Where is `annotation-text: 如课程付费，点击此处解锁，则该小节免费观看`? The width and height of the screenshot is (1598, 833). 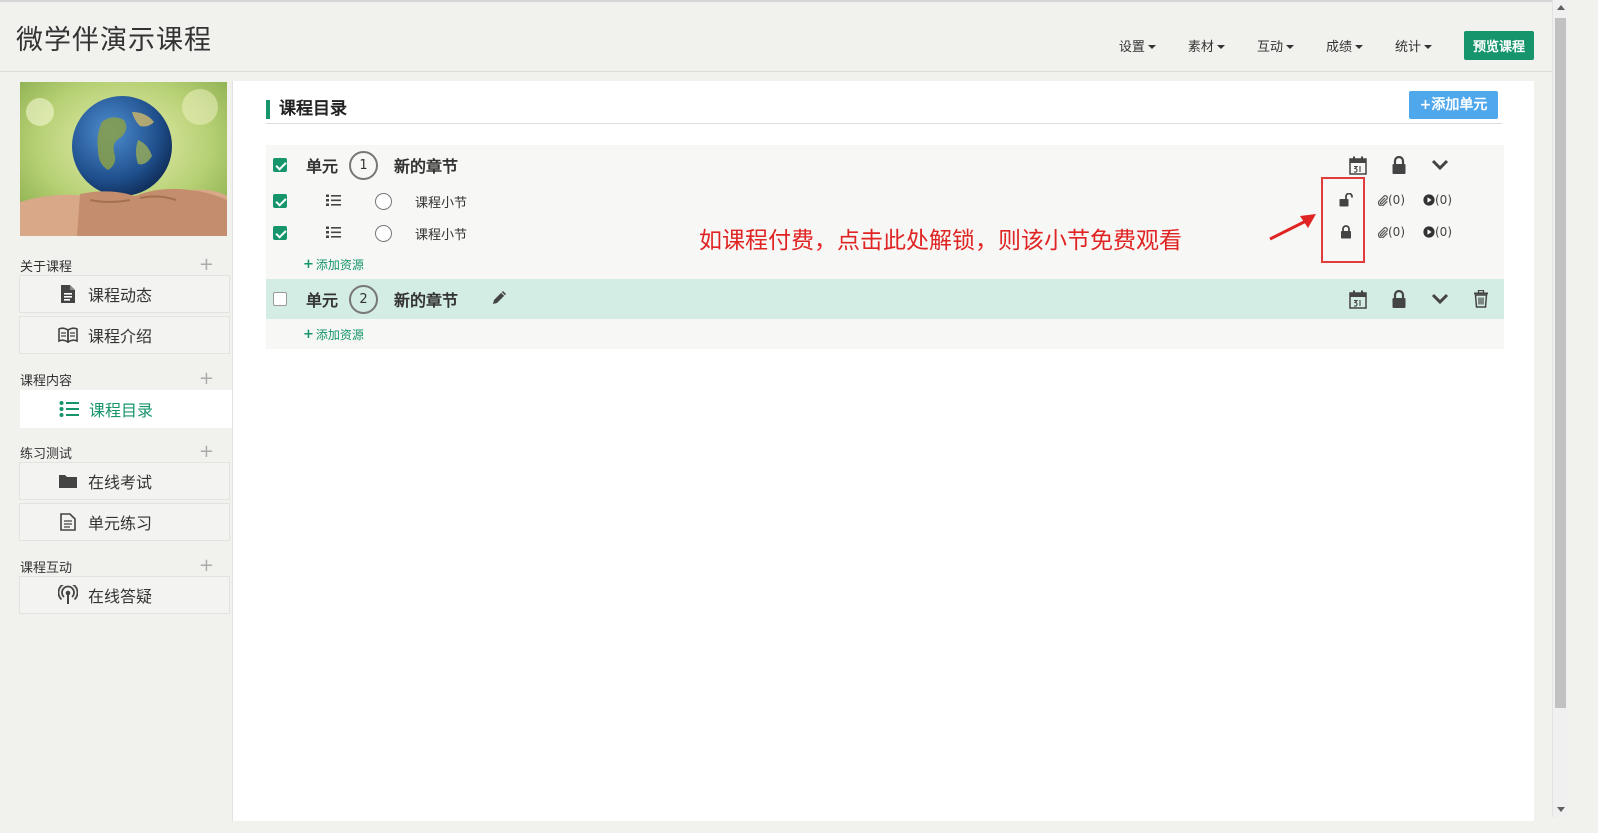 annotation-text: 如课程付费，点击此处解锁，则该小节免费观看 is located at coordinates (940, 241).